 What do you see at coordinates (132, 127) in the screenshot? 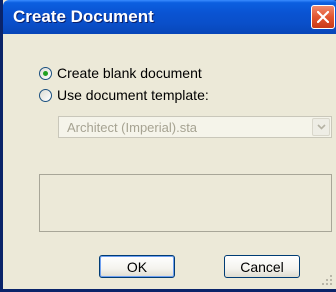
I see `template-select-value: Architect (Imperial).sta` at bounding box center [132, 127].